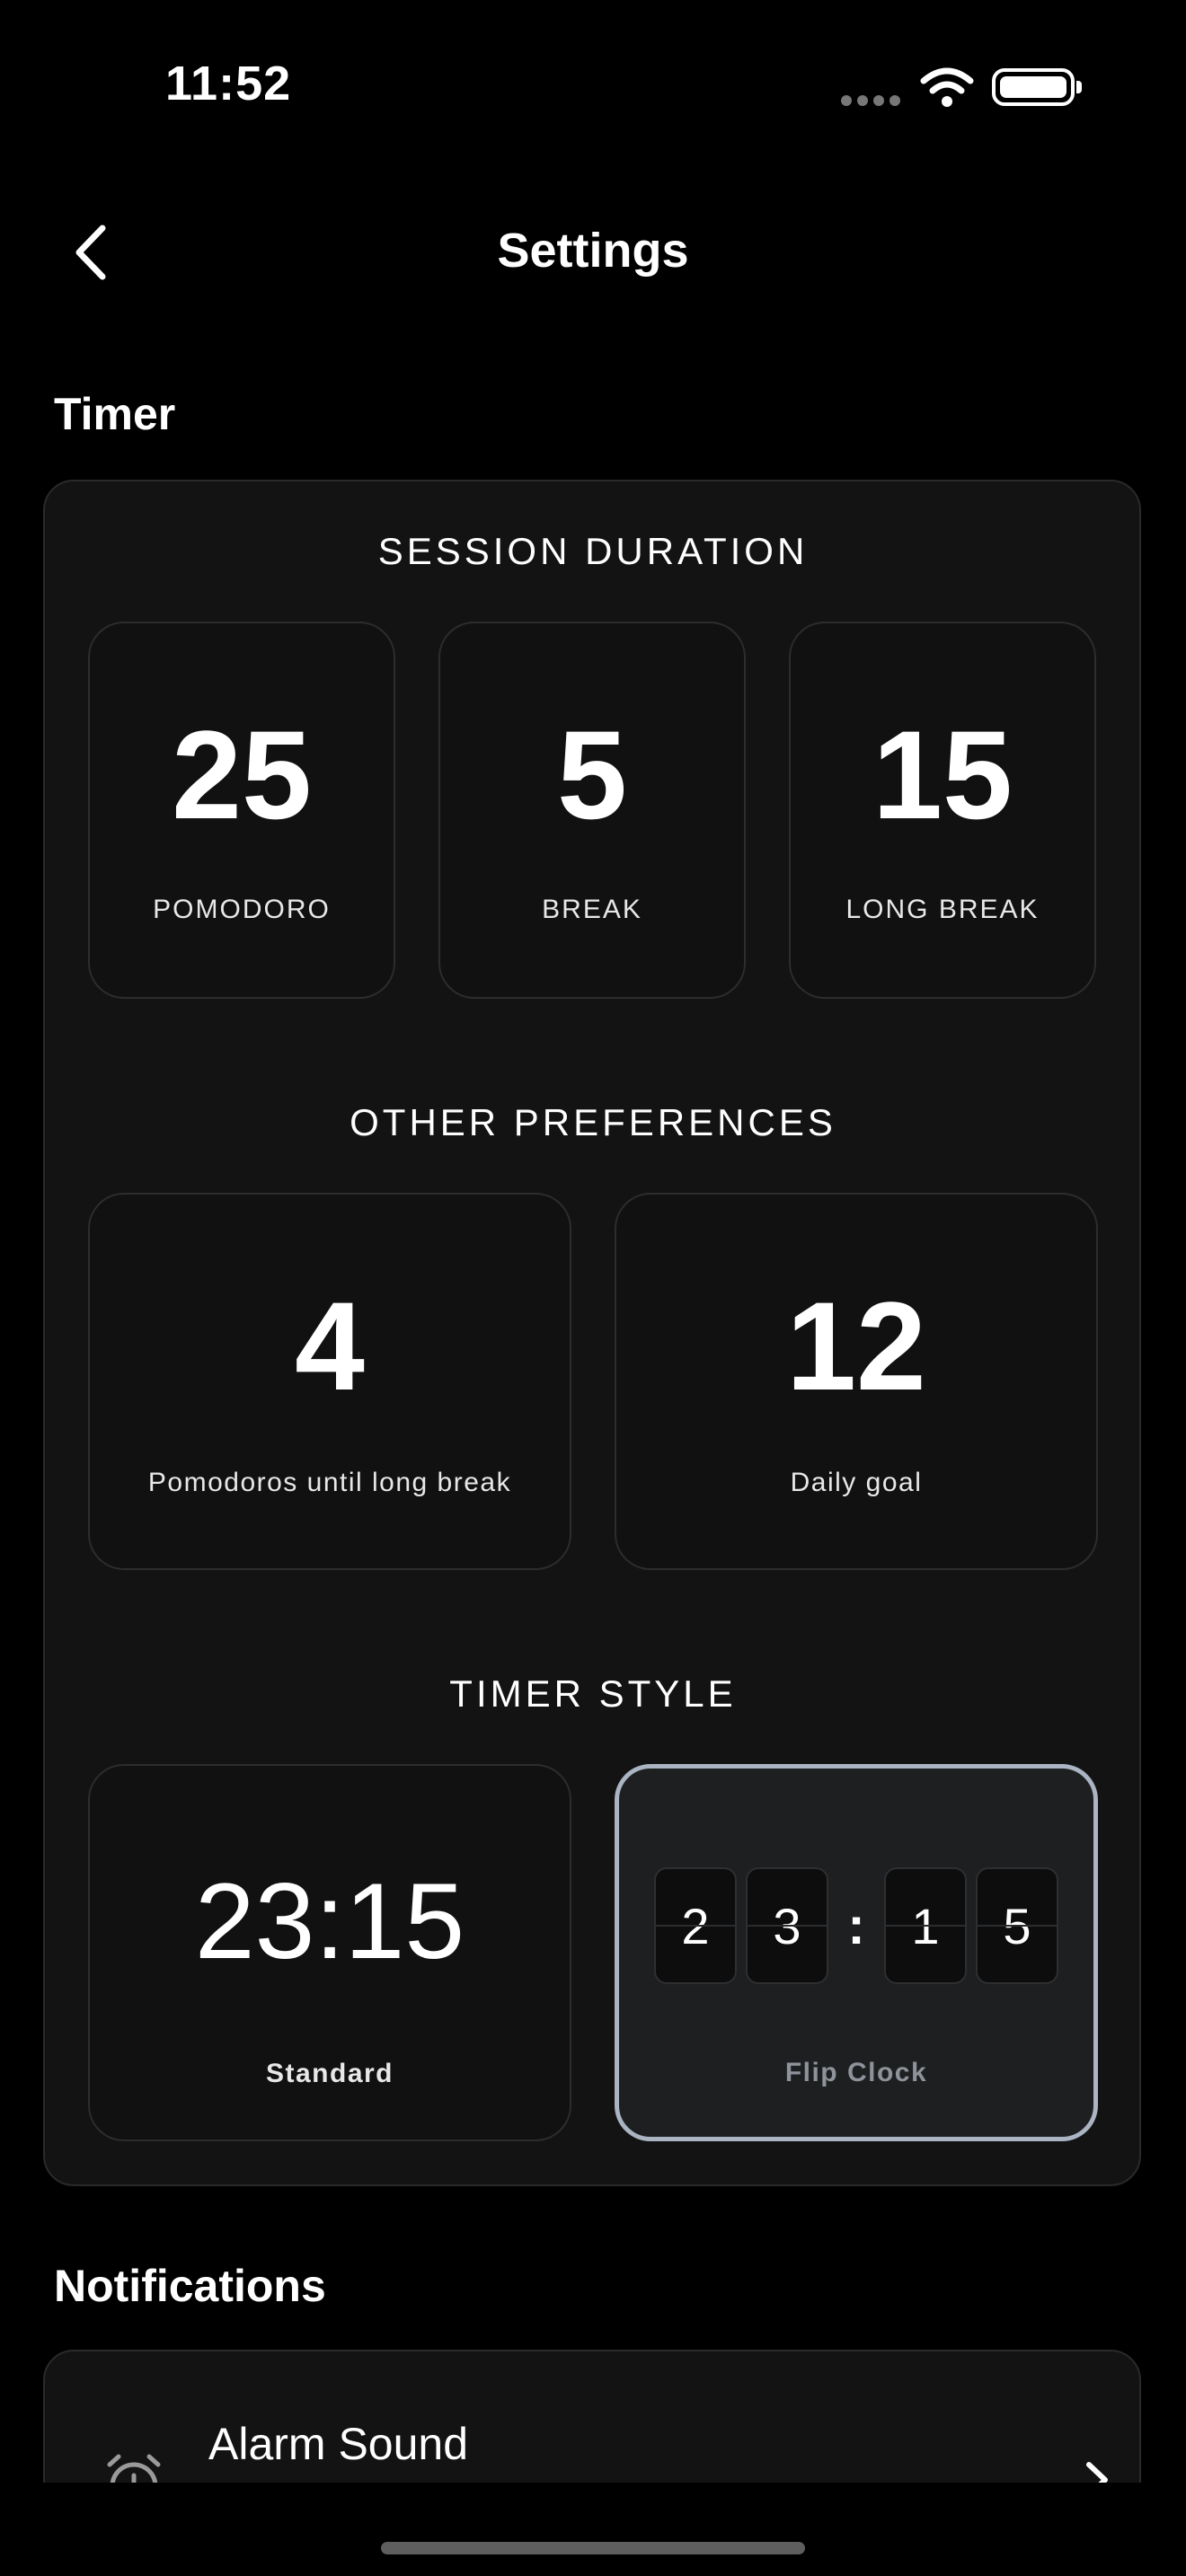  What do you see at coordinates (329, 1921) in the screenshot?
I see `standard-timer-preview: 23:15` at bounding box center [329, 1921].